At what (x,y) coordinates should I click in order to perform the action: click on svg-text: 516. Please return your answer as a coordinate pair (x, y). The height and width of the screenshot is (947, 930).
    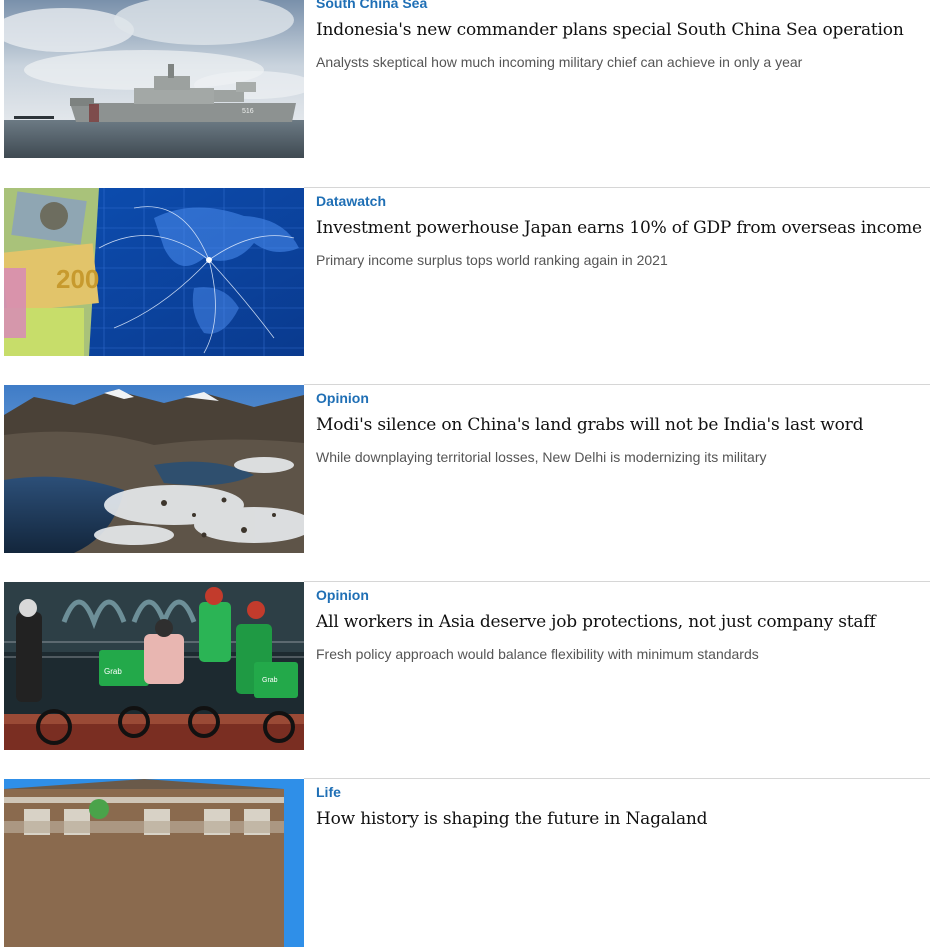
    Looking at the image, I should click on (248, 111).